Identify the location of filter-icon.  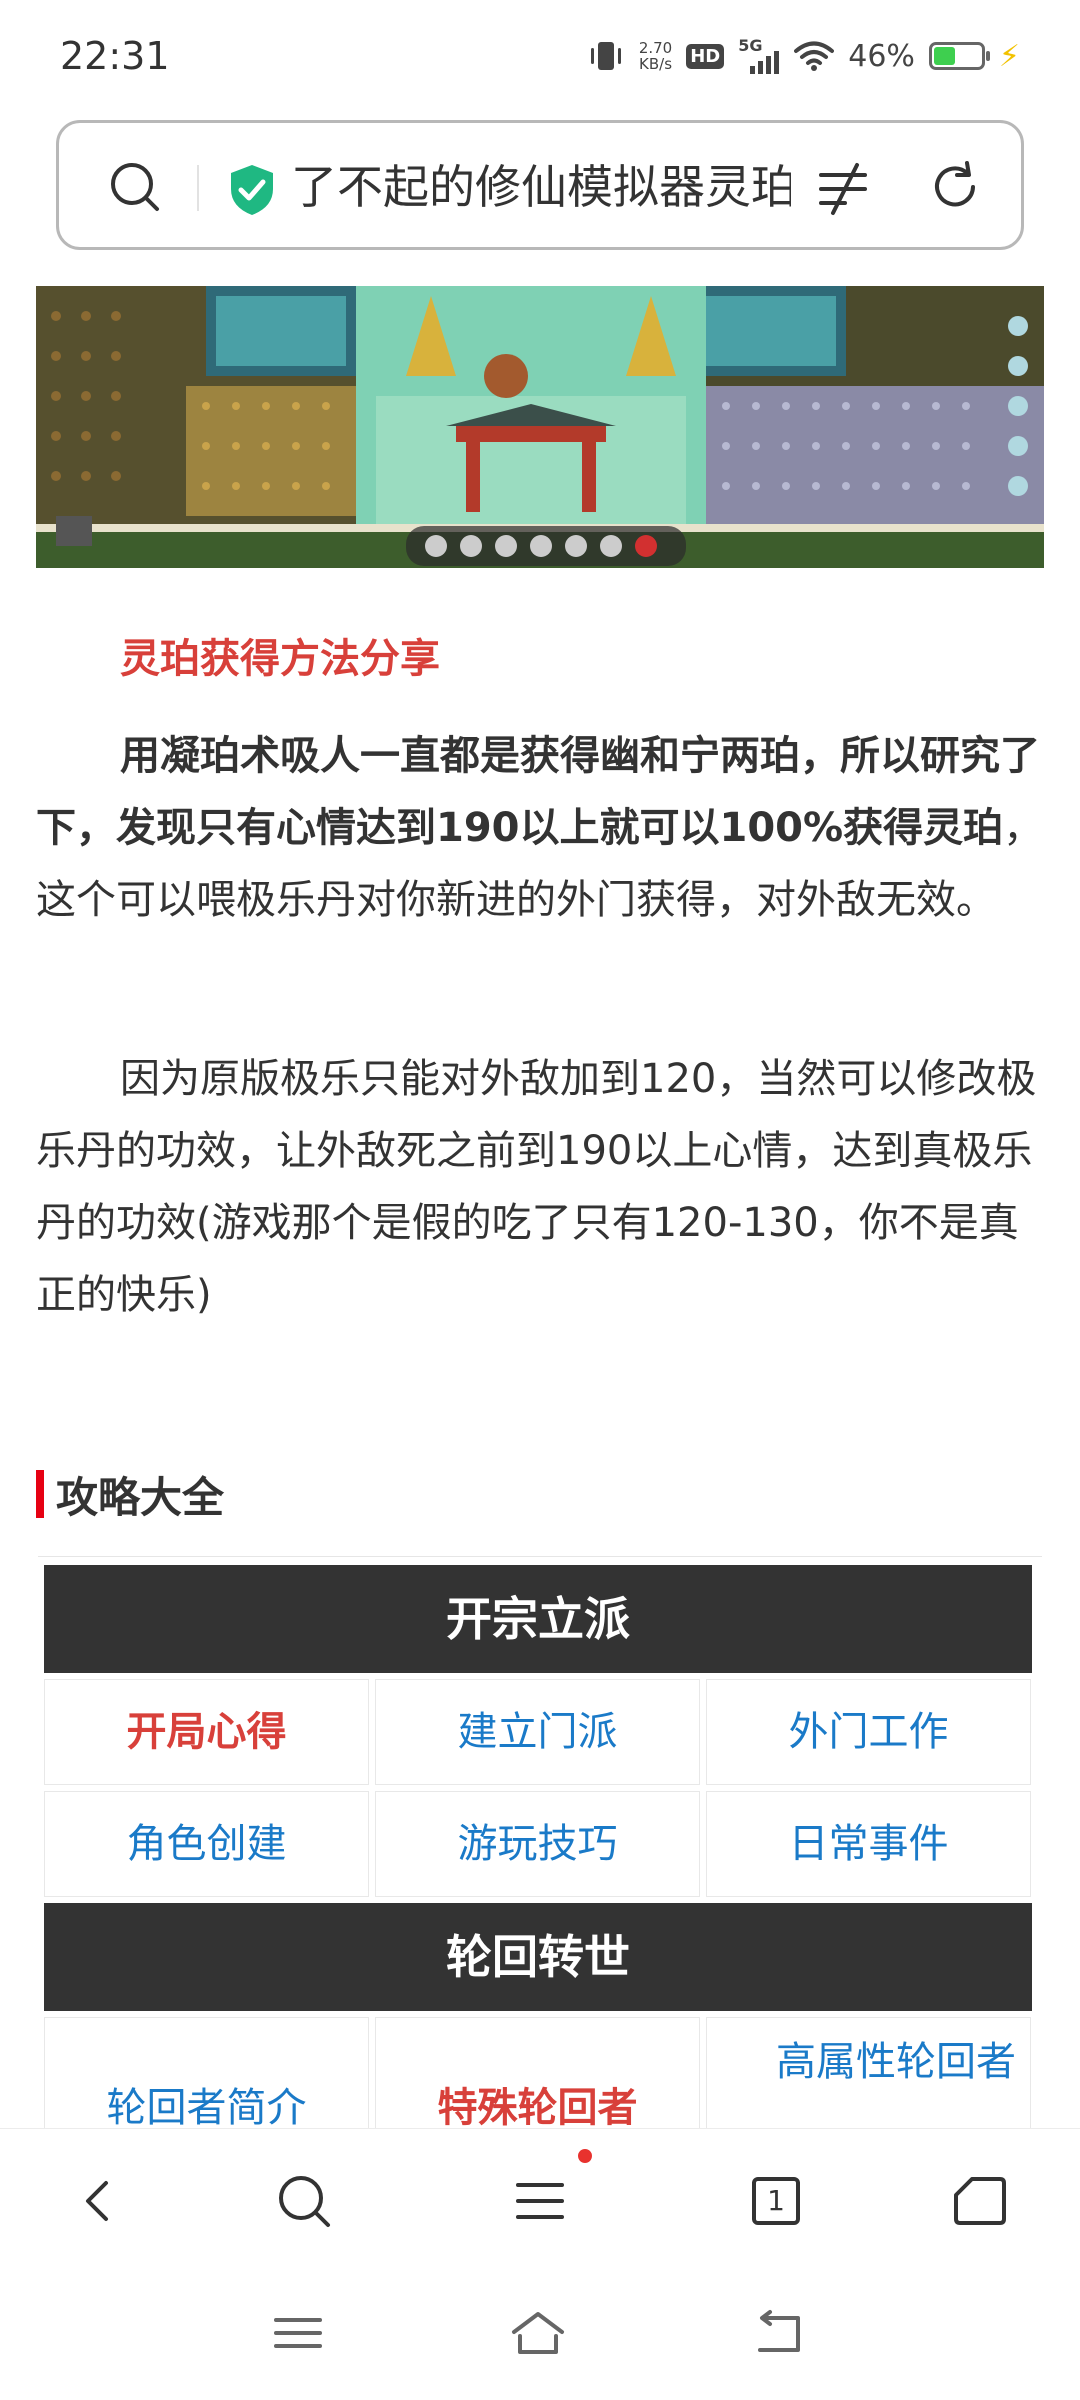
(843, 189).